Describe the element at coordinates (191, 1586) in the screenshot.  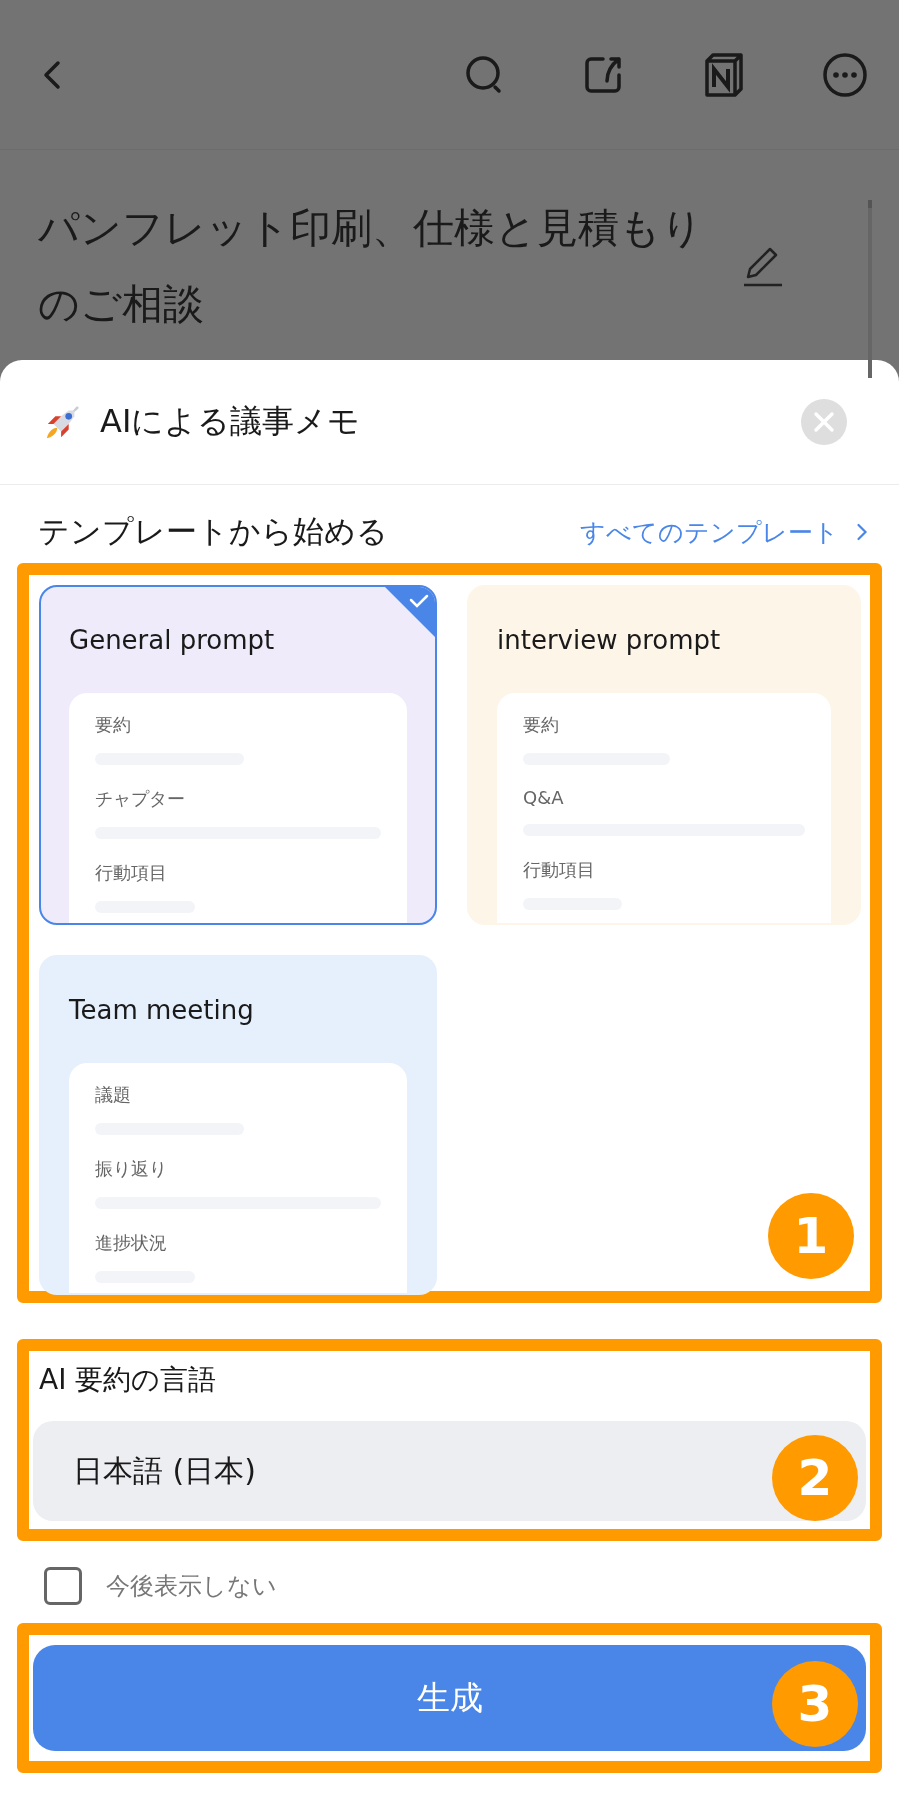
I see `checkbox-label: 今後表示しない` at that location.